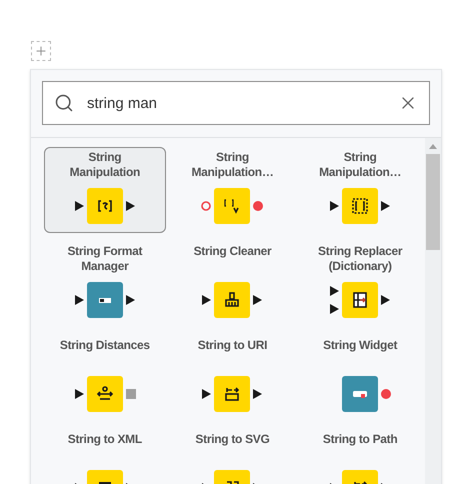  Describe the element at coordinates (232, 346) in the screenshot. I see `node-label: String to URI` at that location.